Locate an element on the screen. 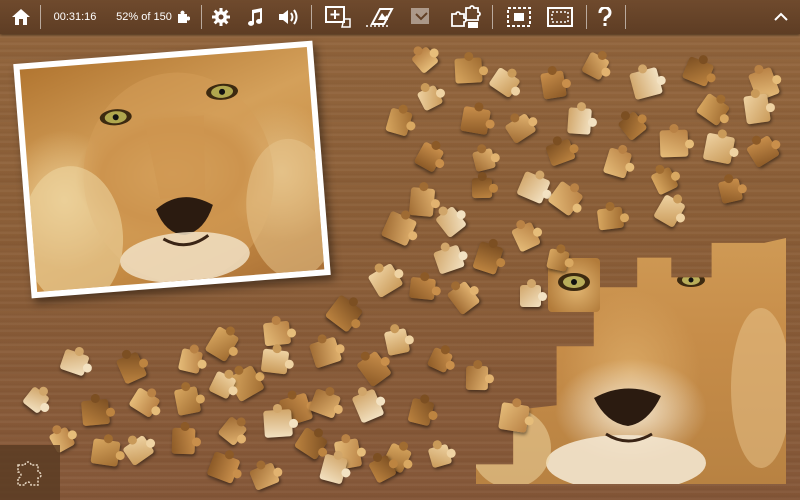 This screenshot has width=800, height=500. chevron-up-icon is located at coordinates (781, 16).